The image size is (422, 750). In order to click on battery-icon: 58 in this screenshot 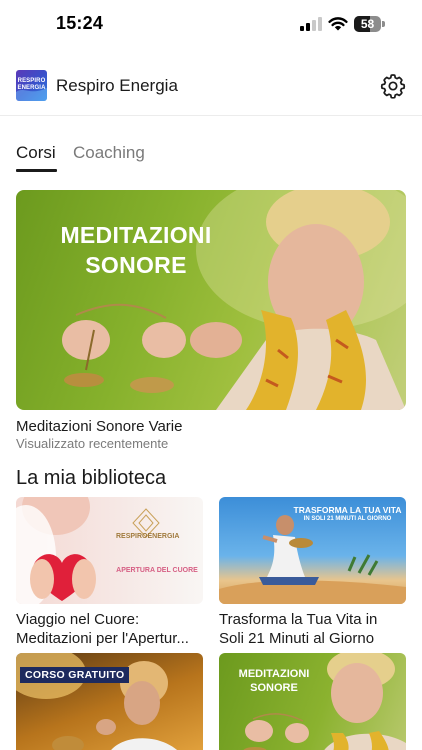, I will do `click(369, 24)`.